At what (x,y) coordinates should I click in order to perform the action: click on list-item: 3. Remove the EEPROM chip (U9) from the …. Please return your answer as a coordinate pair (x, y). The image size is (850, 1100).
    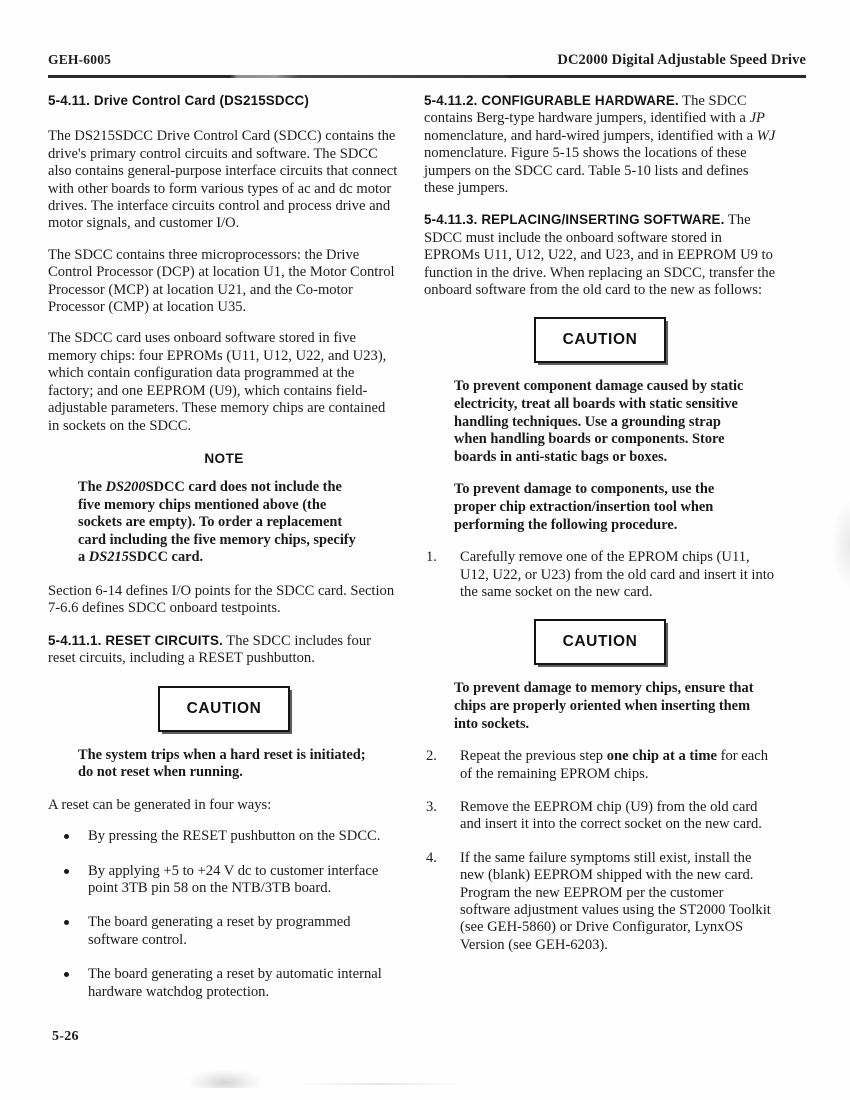
    Looking at the image, I should click on (600, 816).